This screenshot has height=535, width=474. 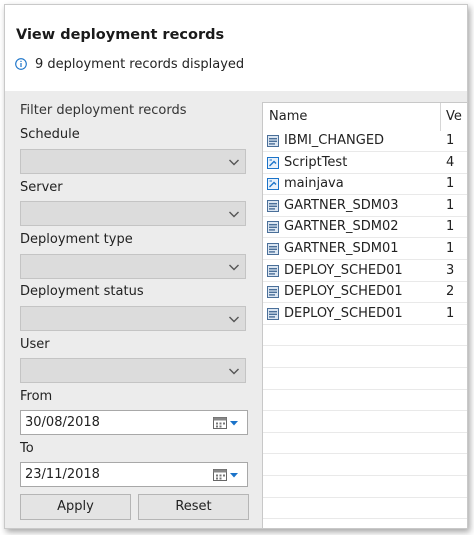 I want to click on schedule-label: Schedule, so click(x=50, y=134).